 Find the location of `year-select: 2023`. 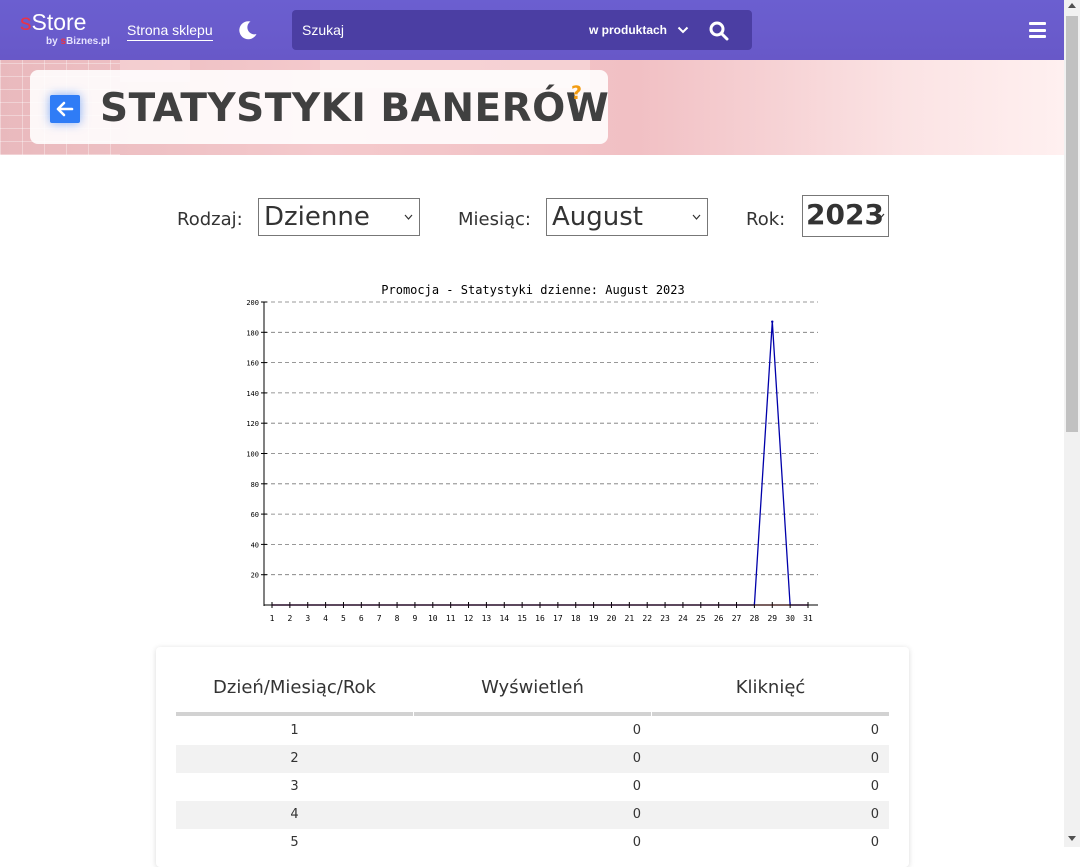

year-select: 2023 is located at coordinates (845, 216).